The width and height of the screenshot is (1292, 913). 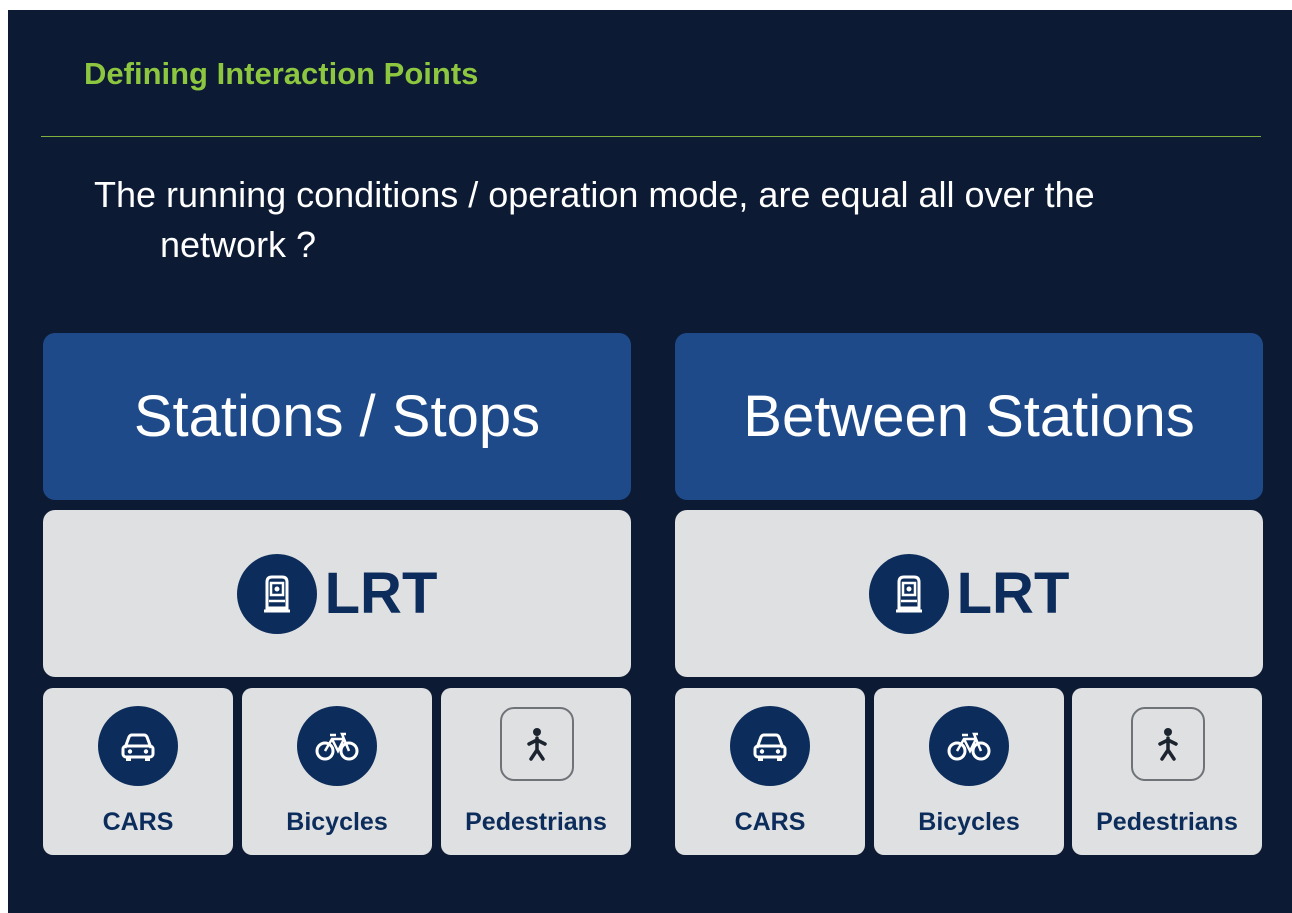 I want to click on mode-cars-stations: CARS, so click(x=138, y=771).